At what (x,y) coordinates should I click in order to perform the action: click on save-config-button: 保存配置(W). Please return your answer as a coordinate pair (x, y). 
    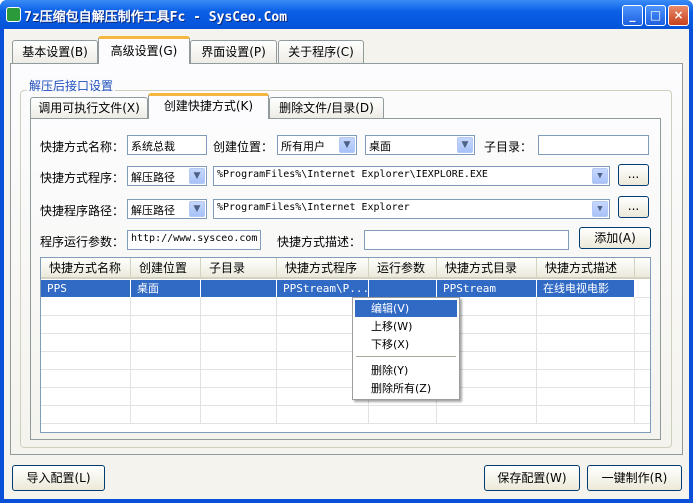
    Looking at the image, I should click on (532, 478).